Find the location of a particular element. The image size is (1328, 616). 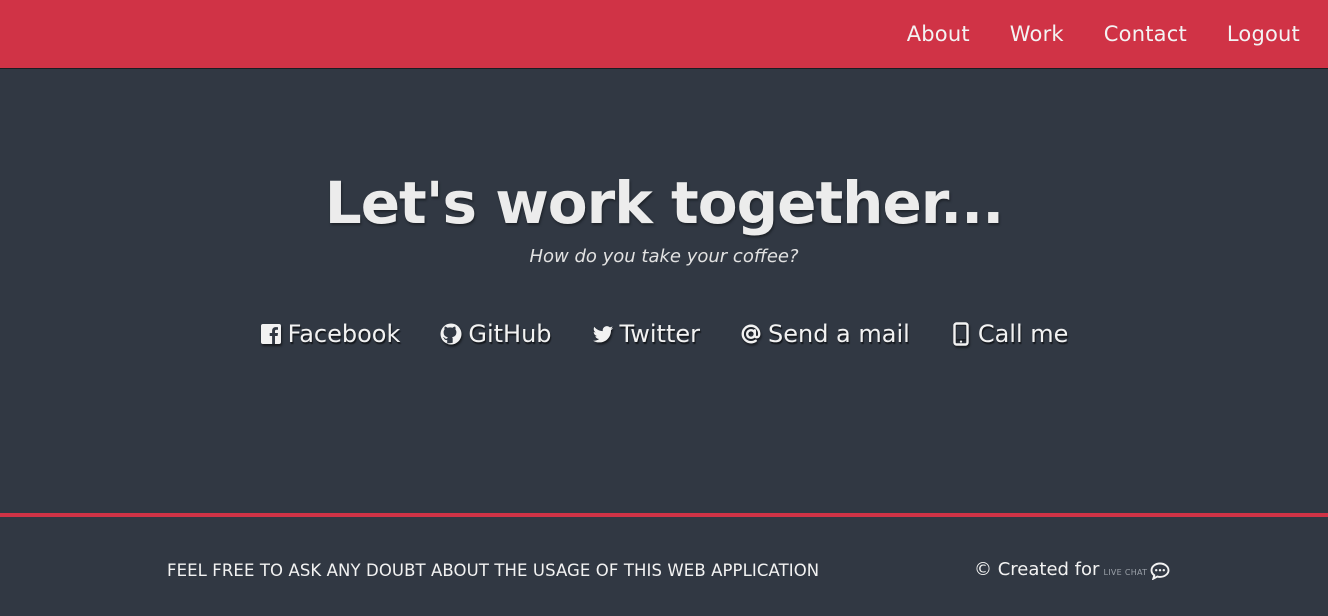

call-me-link: Call me is located at coordinates (1009, 334).